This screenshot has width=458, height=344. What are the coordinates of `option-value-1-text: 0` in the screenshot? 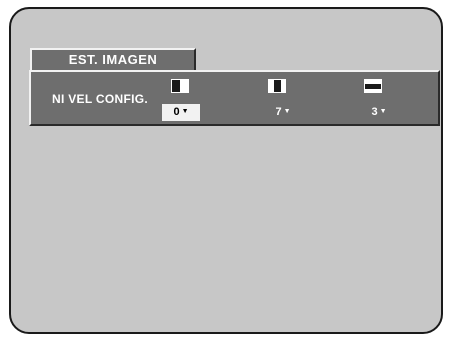 It's located at (176, 112).